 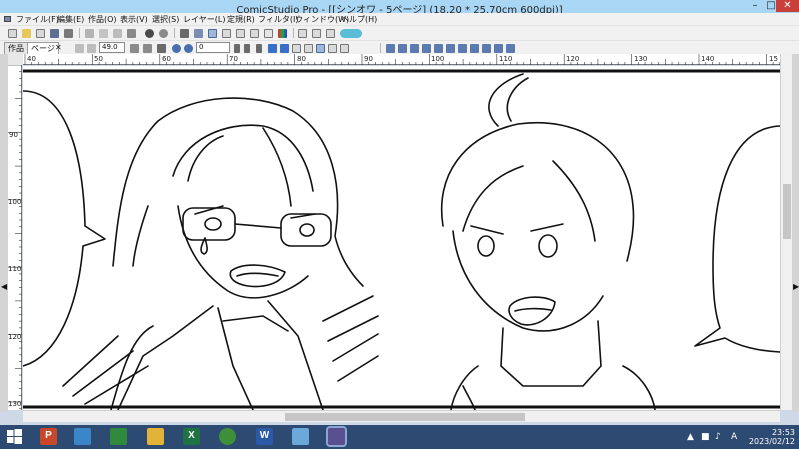 I want to click on frame-icon, so click(x=332, y=48).